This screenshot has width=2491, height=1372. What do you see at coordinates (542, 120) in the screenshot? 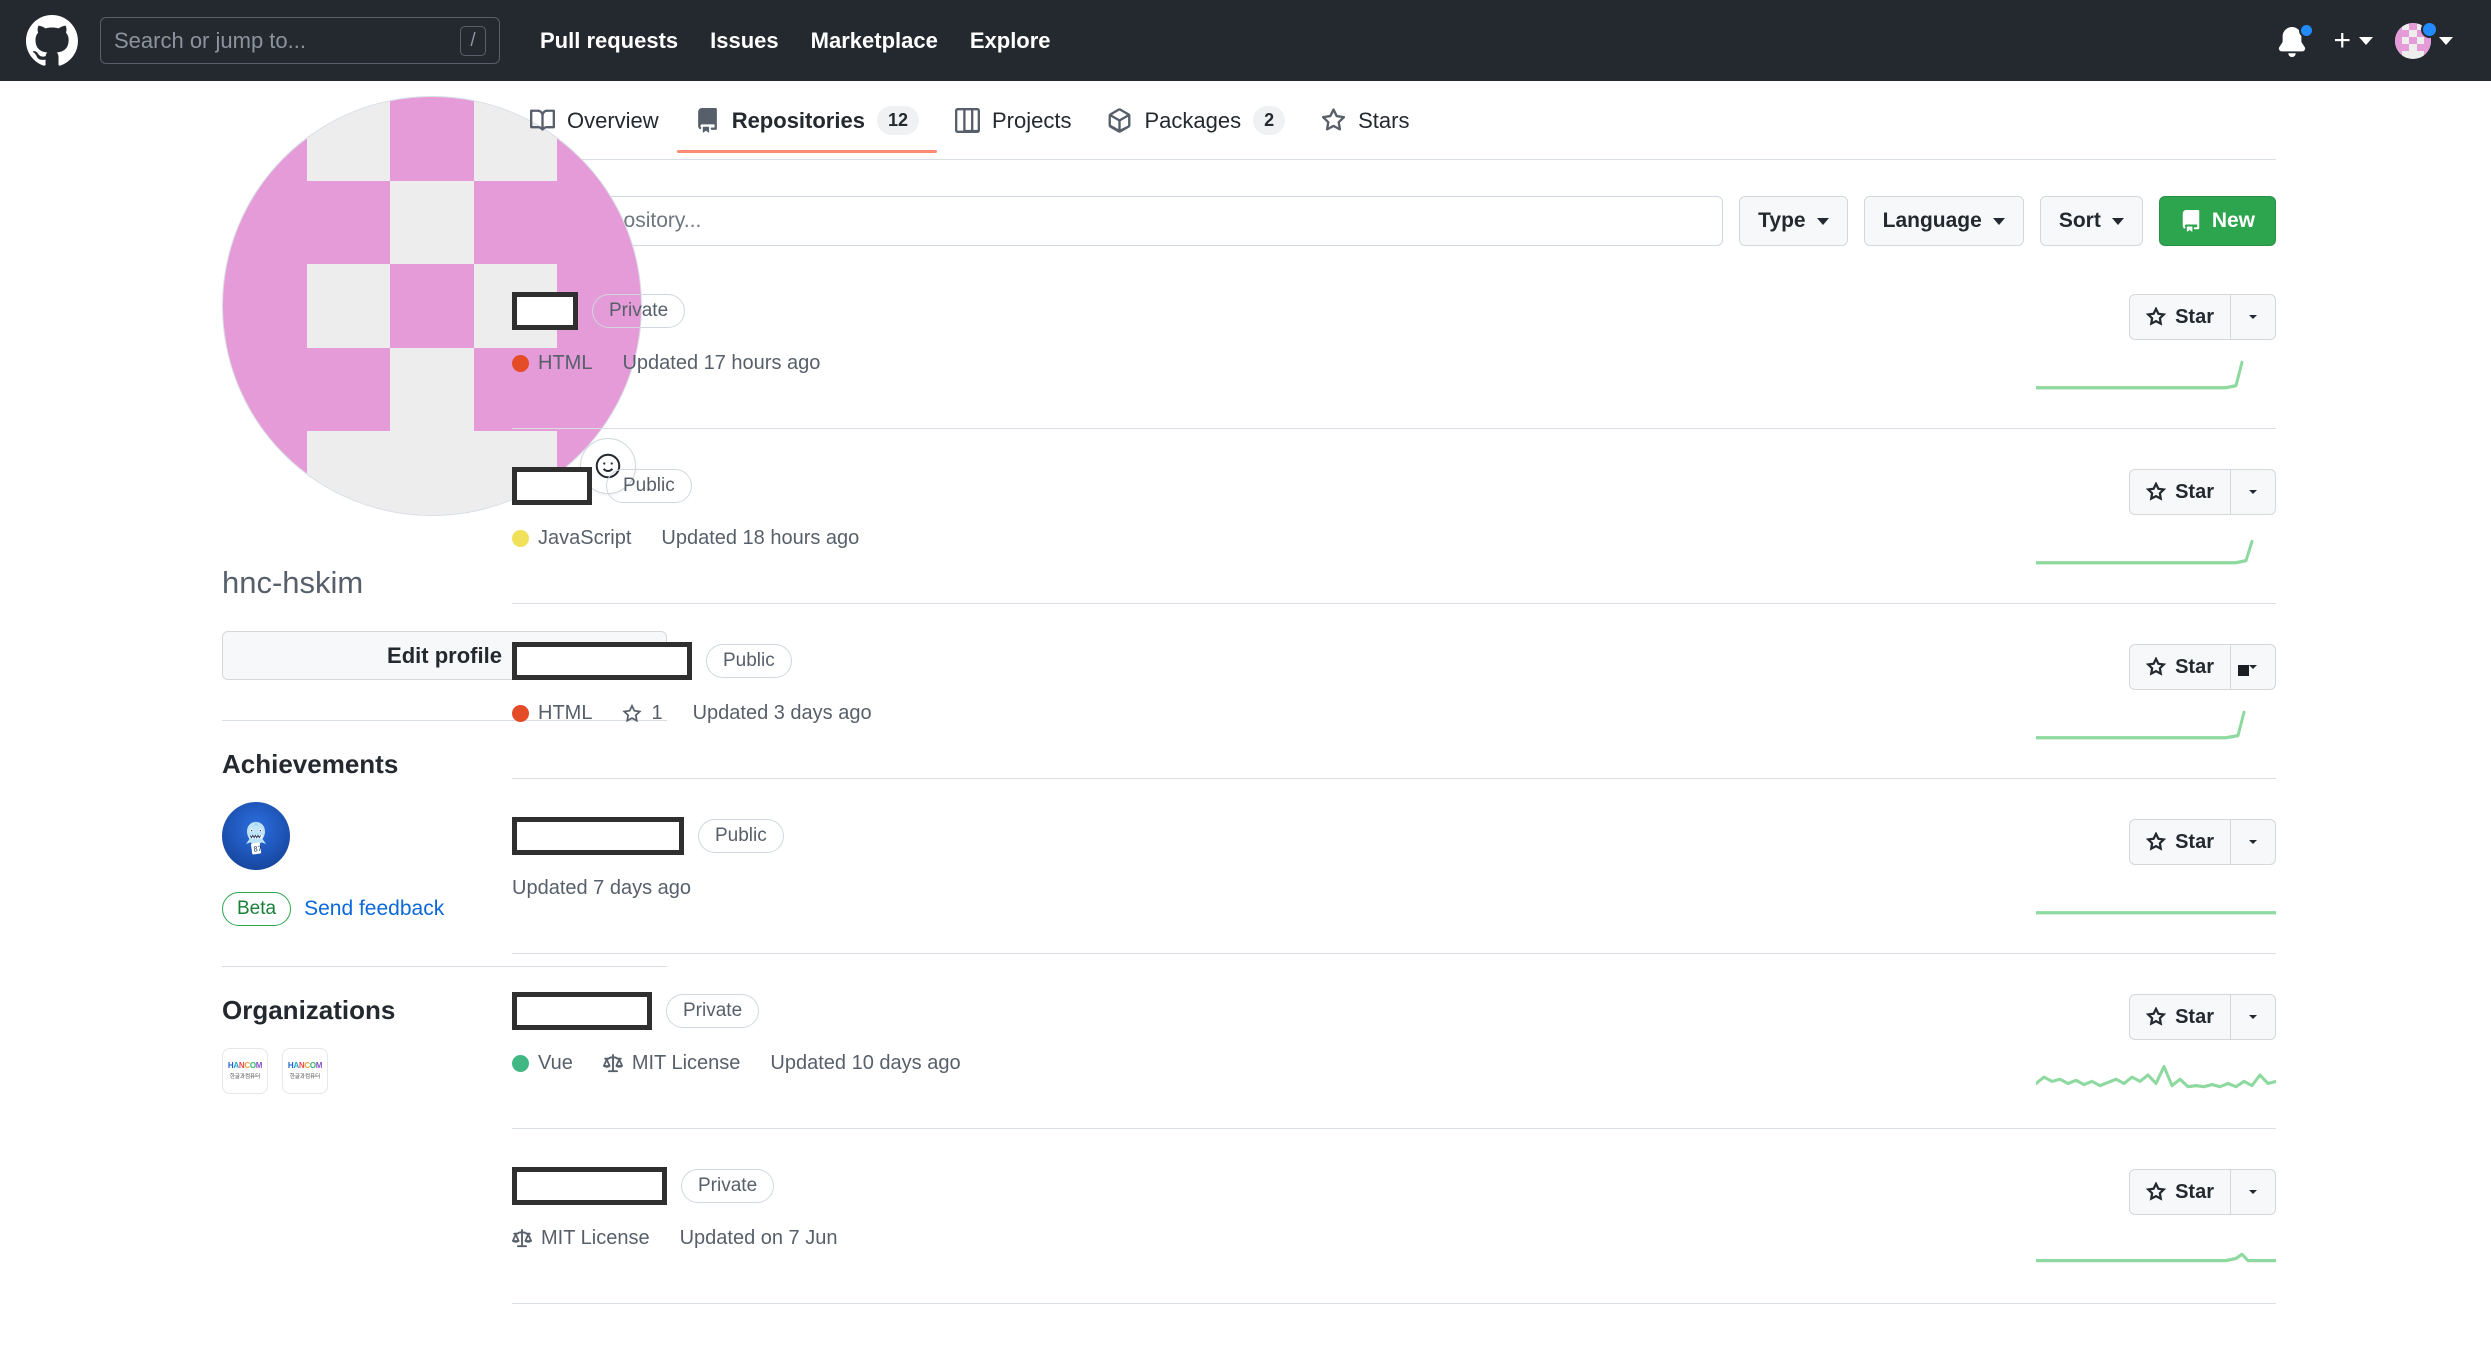
I see `book-icon` at bounding box center [542, 120].